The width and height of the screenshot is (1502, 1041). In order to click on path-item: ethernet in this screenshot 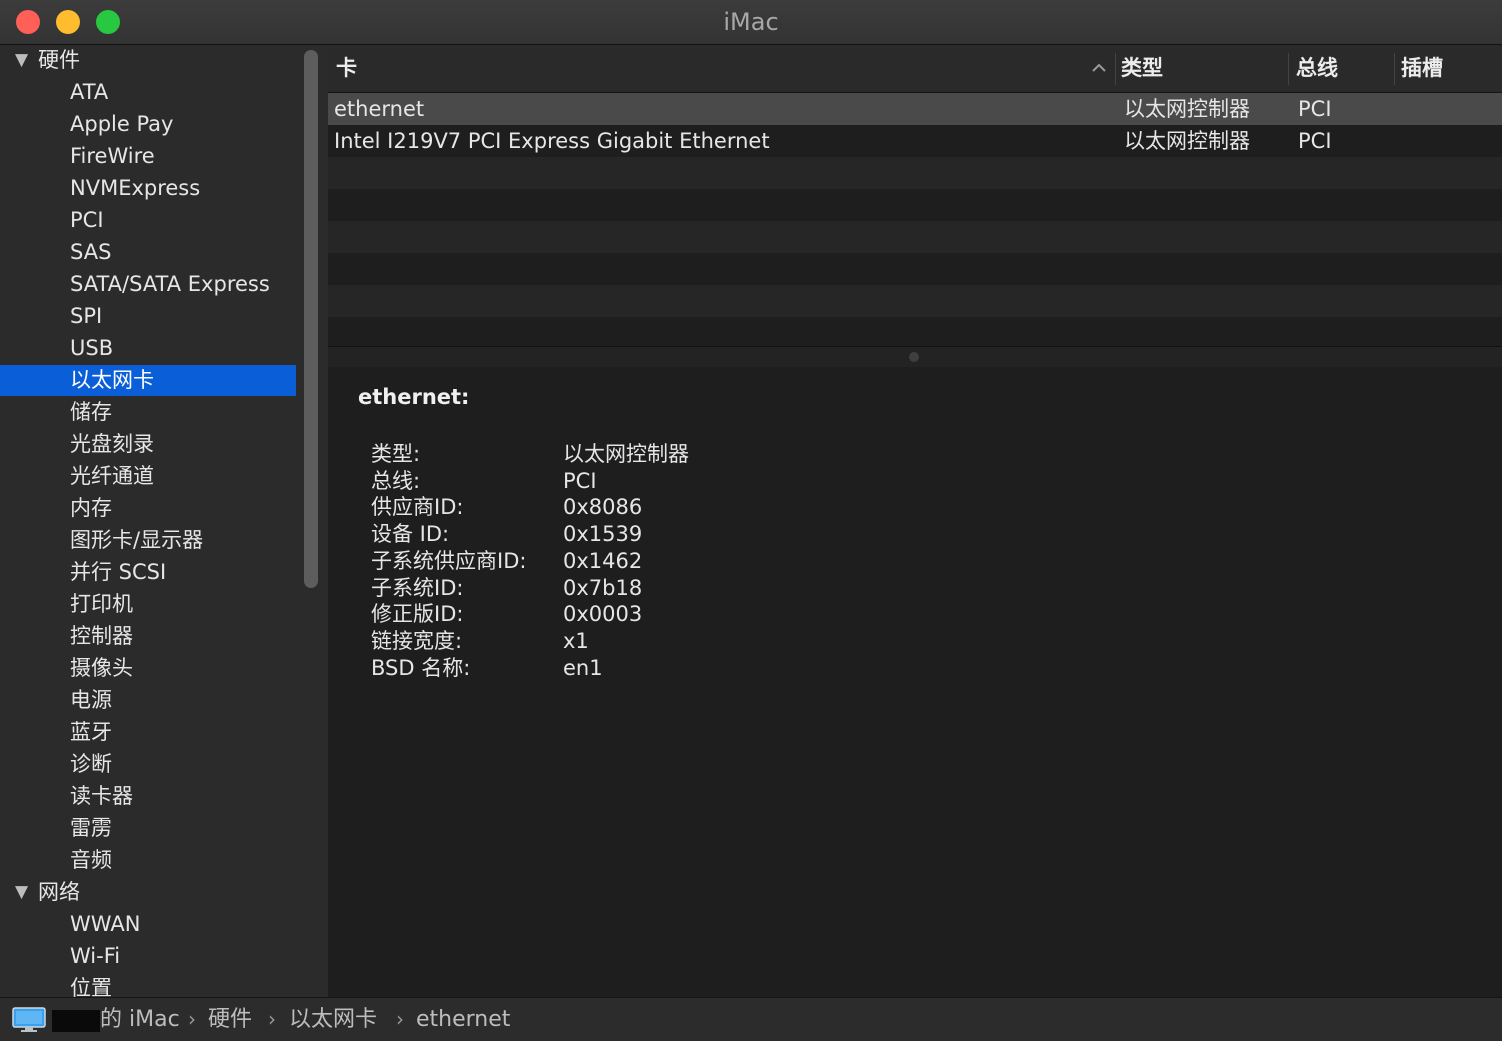, I will do `click(463, 1019)`.